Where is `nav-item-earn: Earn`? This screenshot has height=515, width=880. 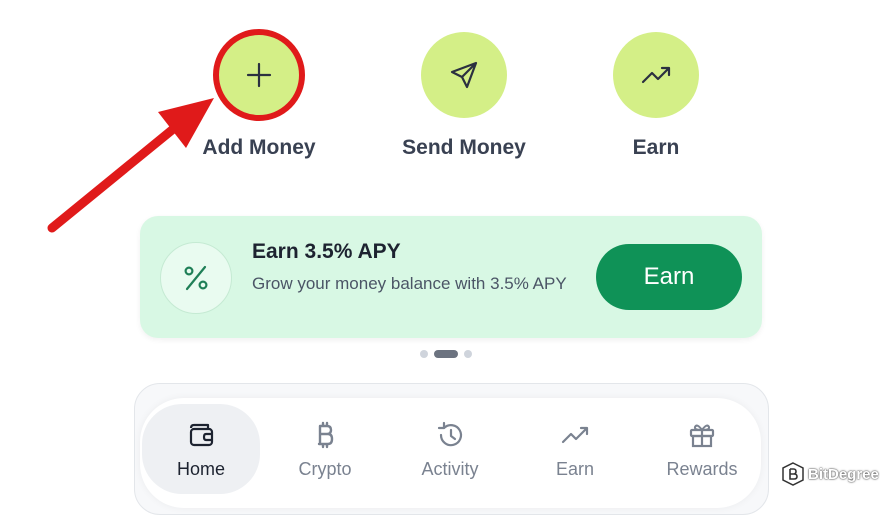 nav-item-earn: Earn is located at coordinates (575, 446).